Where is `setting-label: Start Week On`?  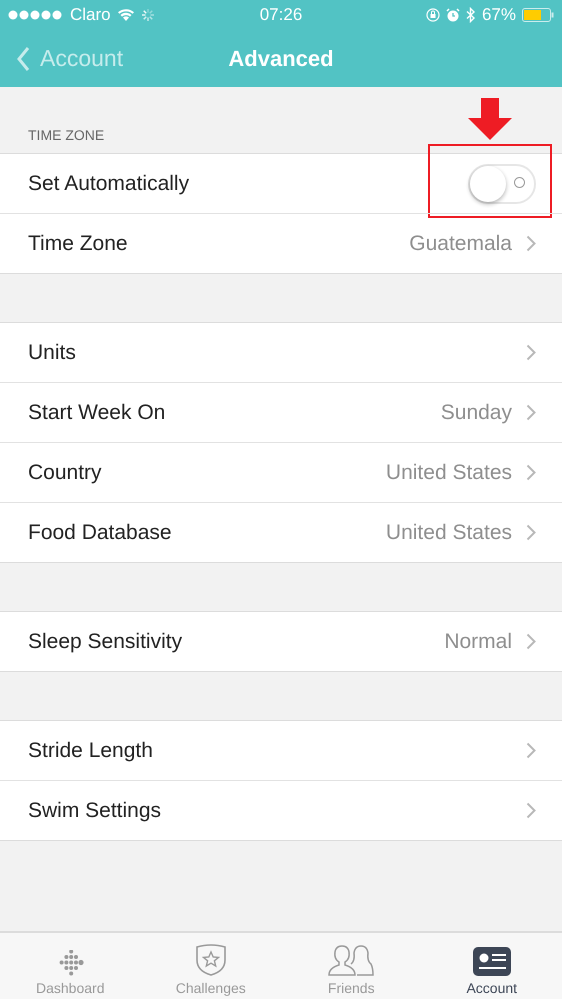
setting-label: Start Week On is located at coordinates (97, 412).